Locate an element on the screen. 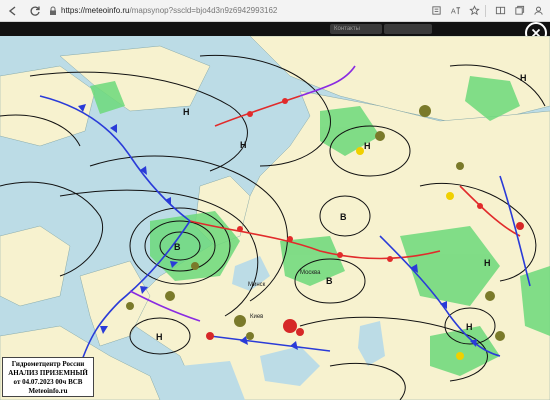 Image resolution: width=550 pixels, height=400 pixels. split-screen-icon is located at coordinates (500, 10).